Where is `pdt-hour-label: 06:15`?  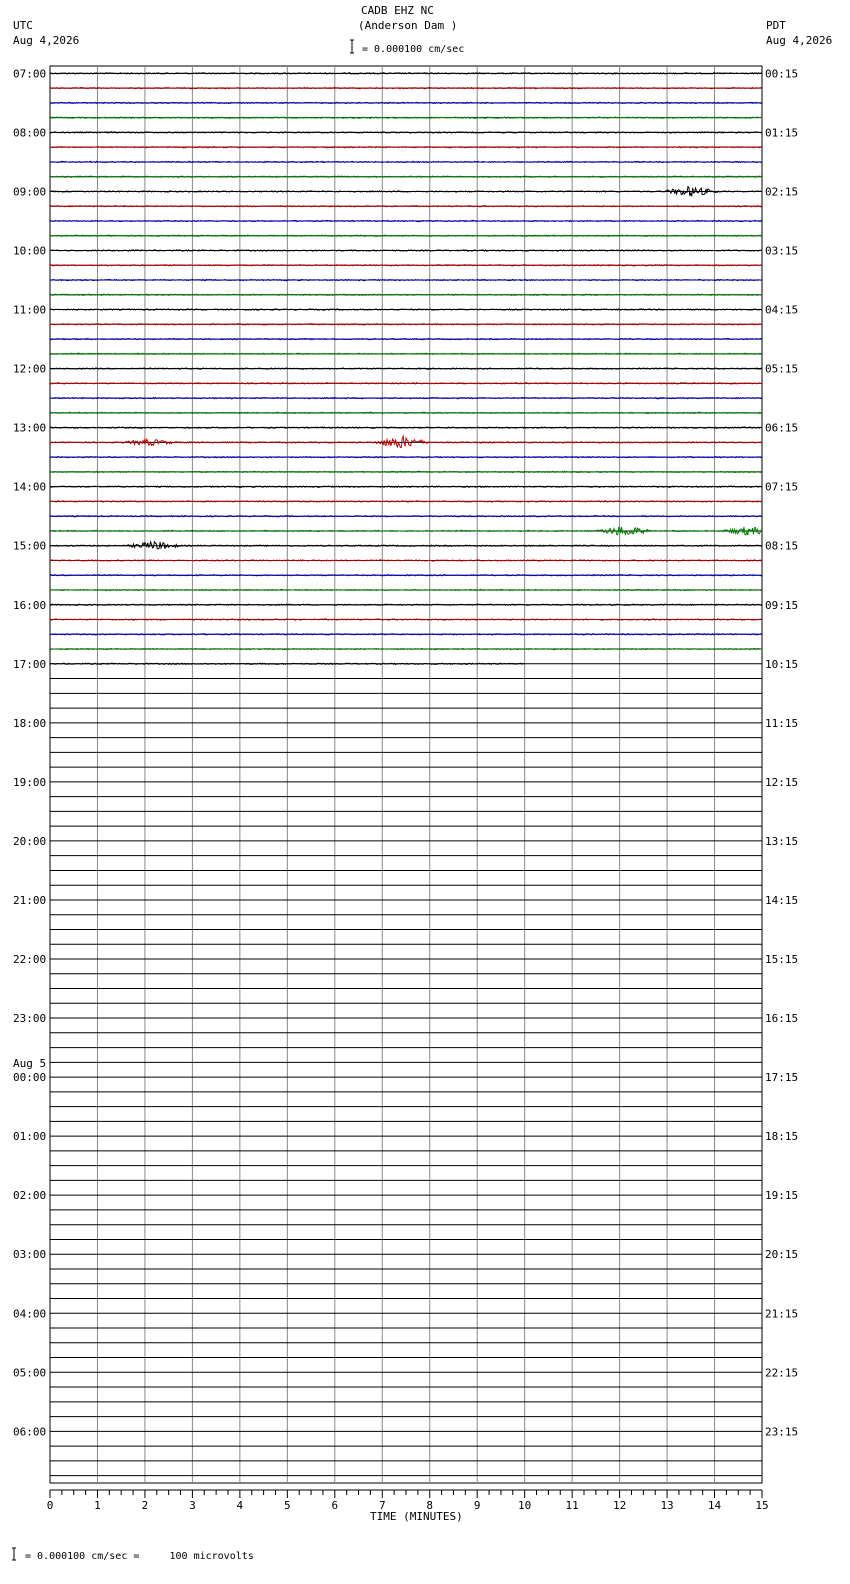
pdt-hour-label: 06:15 is located at coordinates (781, 428).